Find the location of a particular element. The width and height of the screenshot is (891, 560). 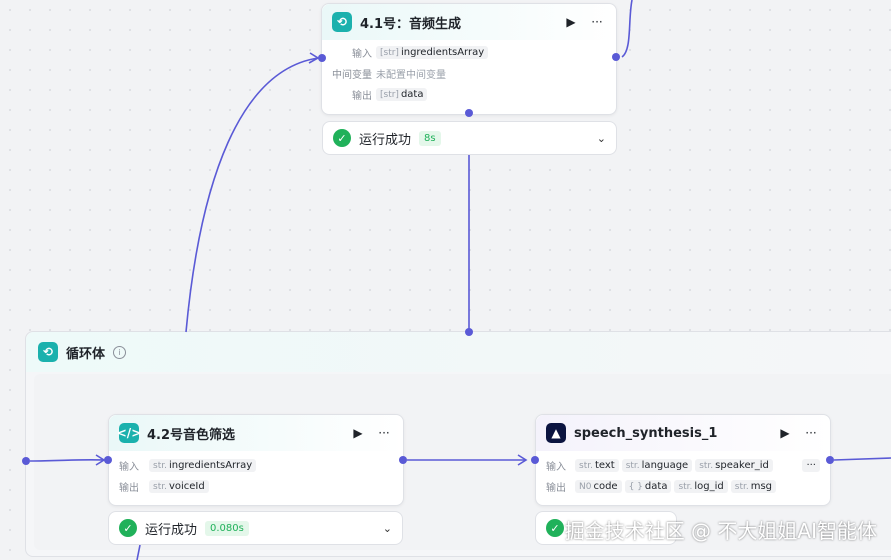

input-row: 输入 str. ingredientsArray is located at coordinates (256, 465).